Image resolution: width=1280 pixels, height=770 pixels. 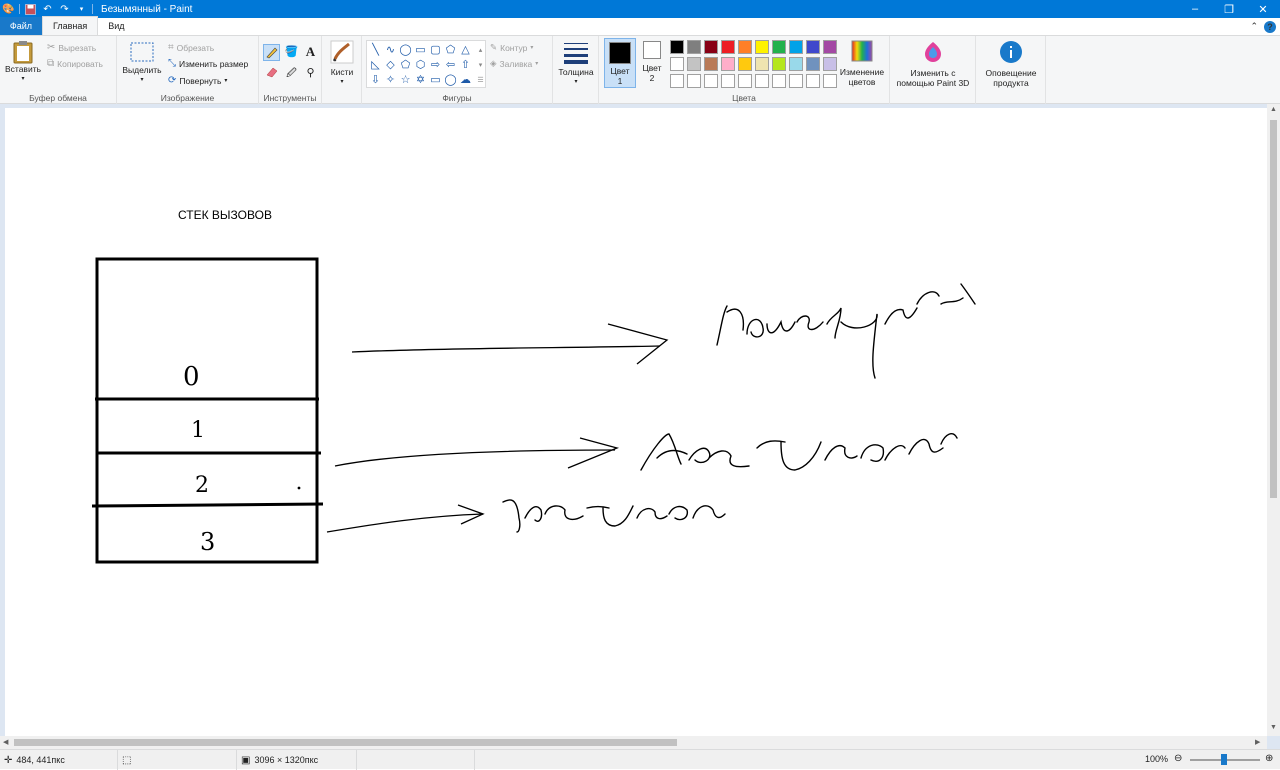 I want to click on vertical-scroll-thumb, so click(x=1273, y=309).